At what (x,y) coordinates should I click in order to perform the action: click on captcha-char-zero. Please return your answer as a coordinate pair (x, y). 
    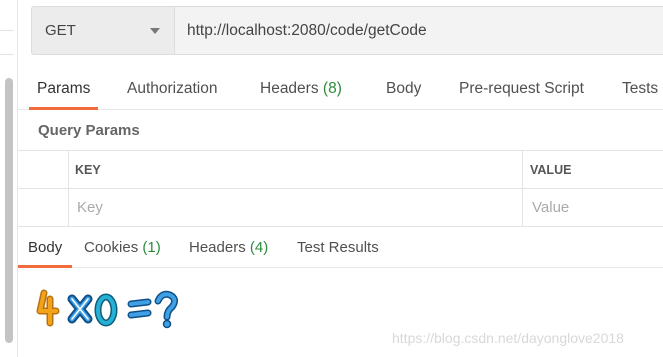
    Looking at the image, I should click on (106, 310).